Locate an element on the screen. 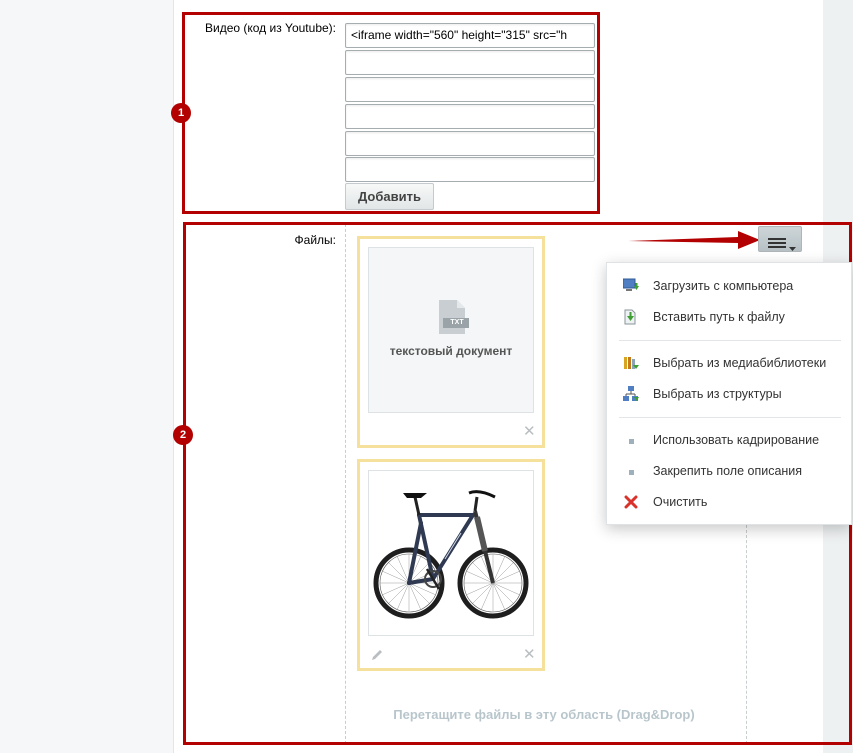  annotation-arrow is located at coordinates (694, 240).